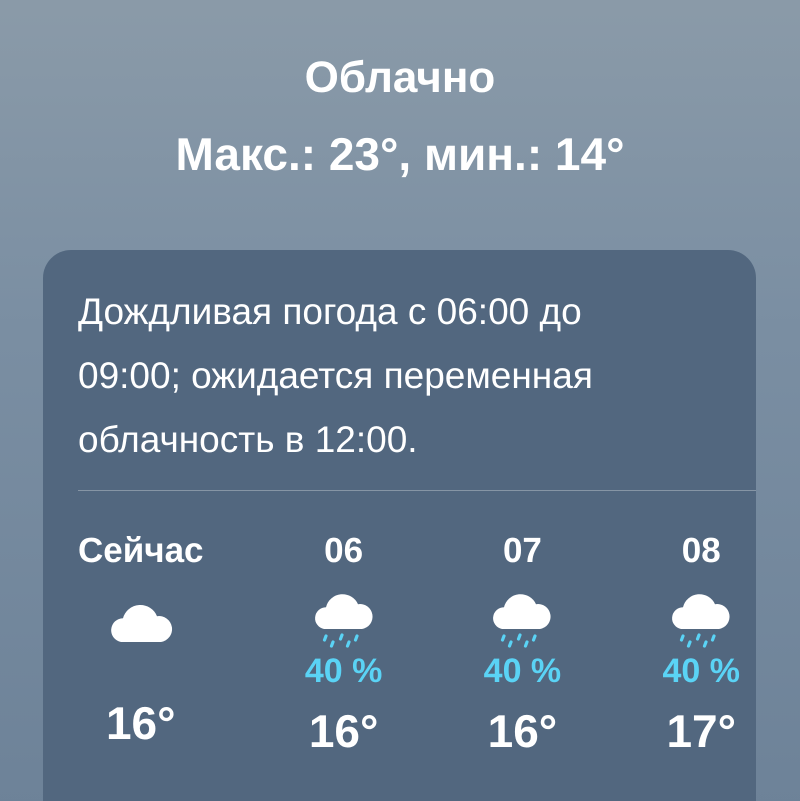 Image resolution: width=800 pixels, height=801 pixels. I want to click on high-low-text: Макс.: 23°, мин.: 14°, so click(400, 154).